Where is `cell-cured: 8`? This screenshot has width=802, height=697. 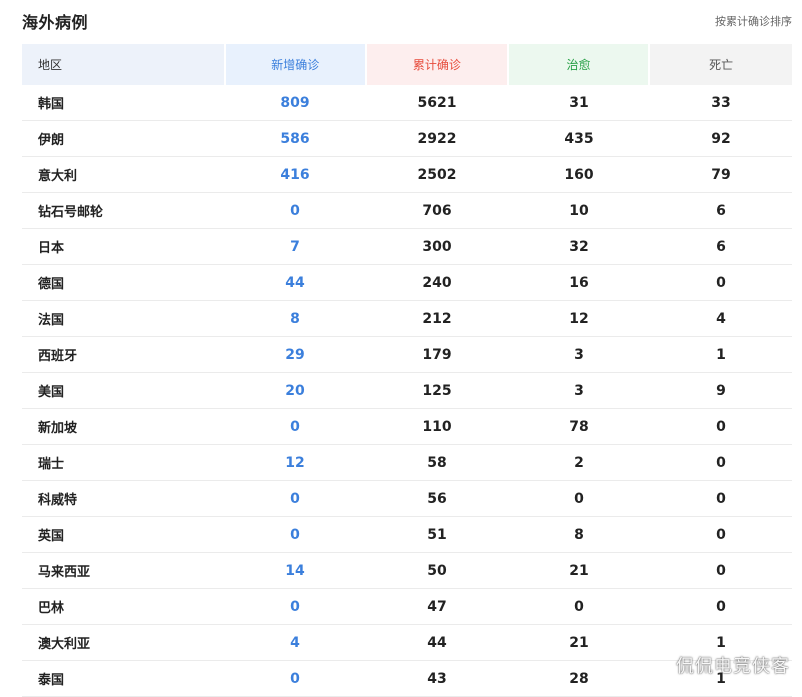 cell-cured: 8 is located at coordinates (579, 534).